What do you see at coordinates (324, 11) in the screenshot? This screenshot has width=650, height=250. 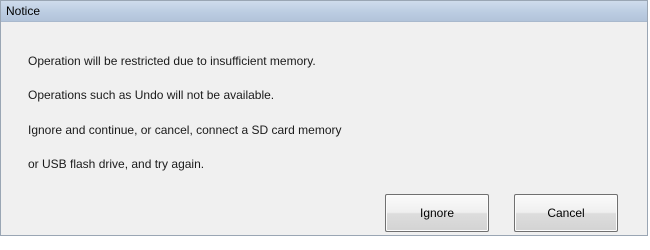 I see `dialog-title-bar: Notice` at bounding box center [324, 11].